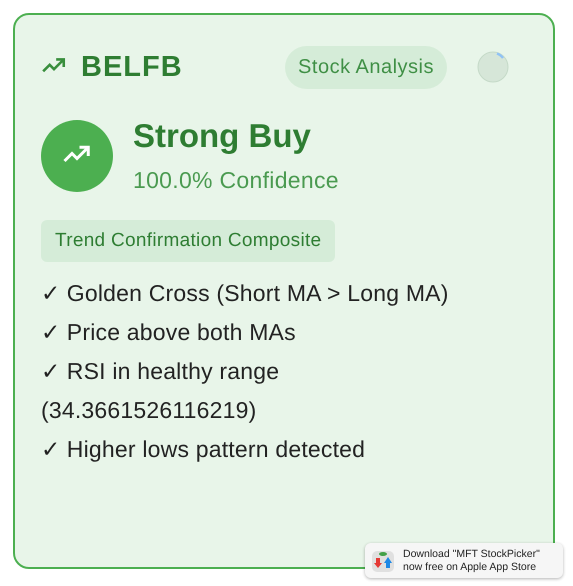 The height and width of the screenshot is (586, 573). What do you see at coordinates (160, 391) in the screenshot?
I see `reason-text: ✓ RSI in healthy range (34.3661526116219)` at bounding box center [160, 391].